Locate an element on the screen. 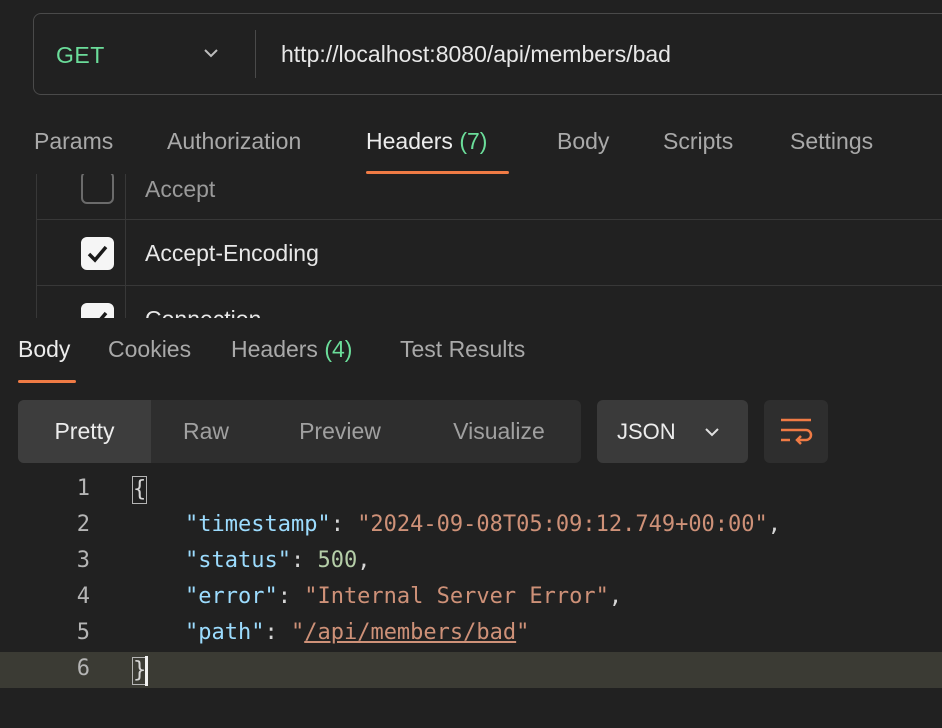 Image resolution: width=942 pixels, height=728 pixels. view-pretty-button: Pretty is located at coordinates (84, 431).